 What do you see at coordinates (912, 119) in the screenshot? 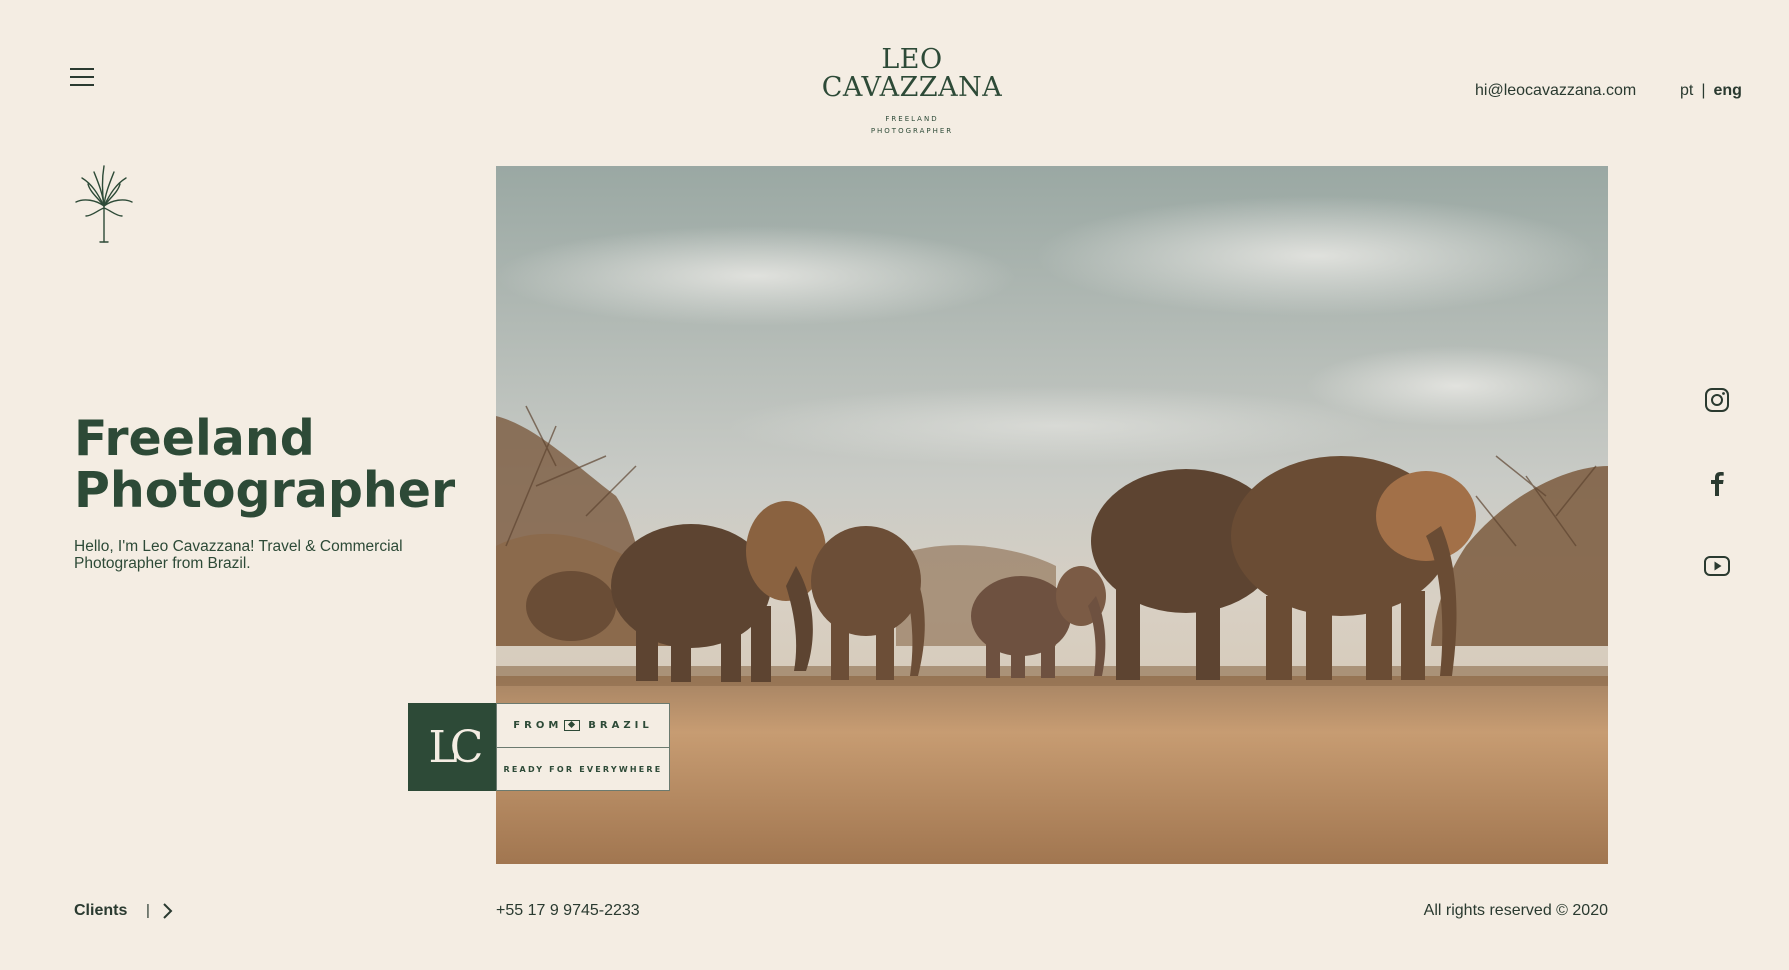
I see `logo-subtitle-1: FREELAND` at bounding box center [912, 119].